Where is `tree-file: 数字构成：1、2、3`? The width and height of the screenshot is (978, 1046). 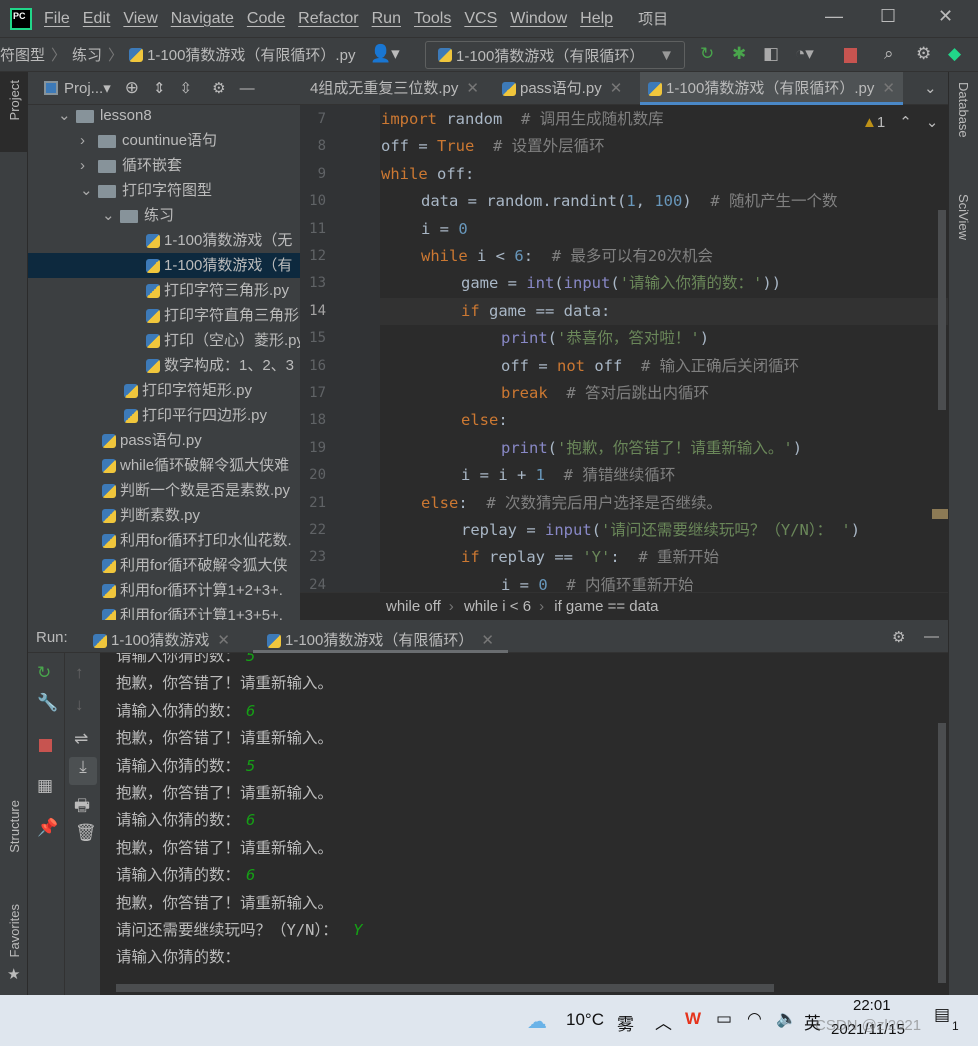
tree-file: 数字构成：1、2、3 is located at coordinates (164, 365).